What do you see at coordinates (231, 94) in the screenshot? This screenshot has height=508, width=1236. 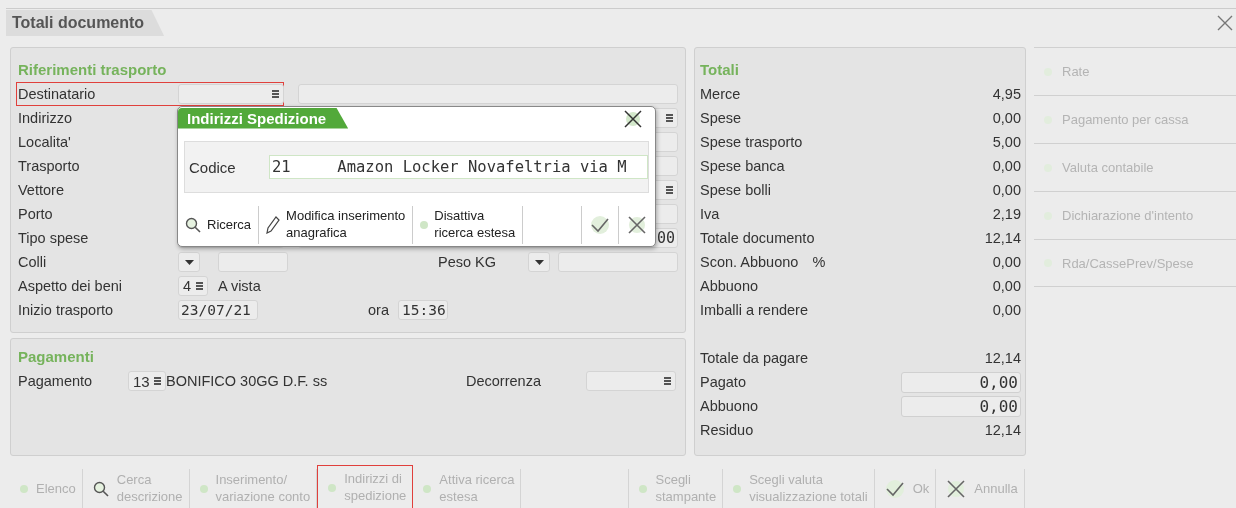 I see `code-field` at bounding box center [231, 94].